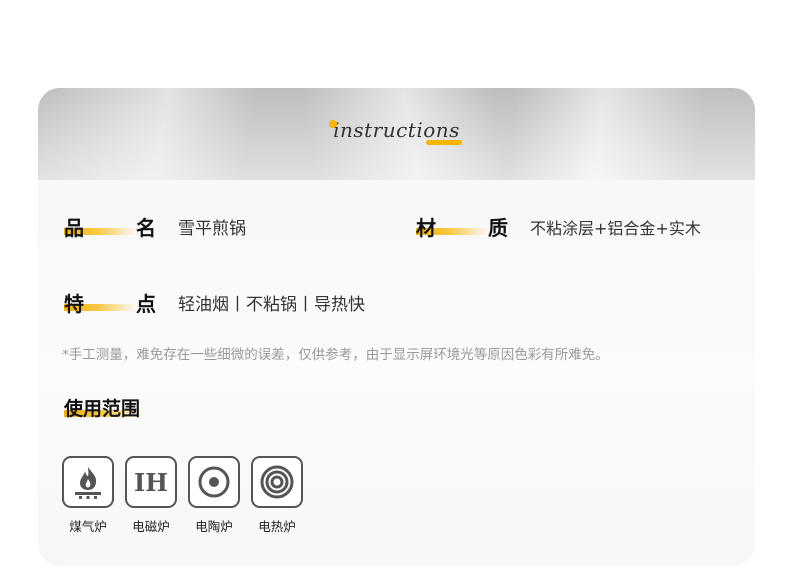 This screenshot has width=790, height=588. Describe the element at coordinates (277, 526) in the screenshot. I see `usage-item-label: 电热炉` at that location.